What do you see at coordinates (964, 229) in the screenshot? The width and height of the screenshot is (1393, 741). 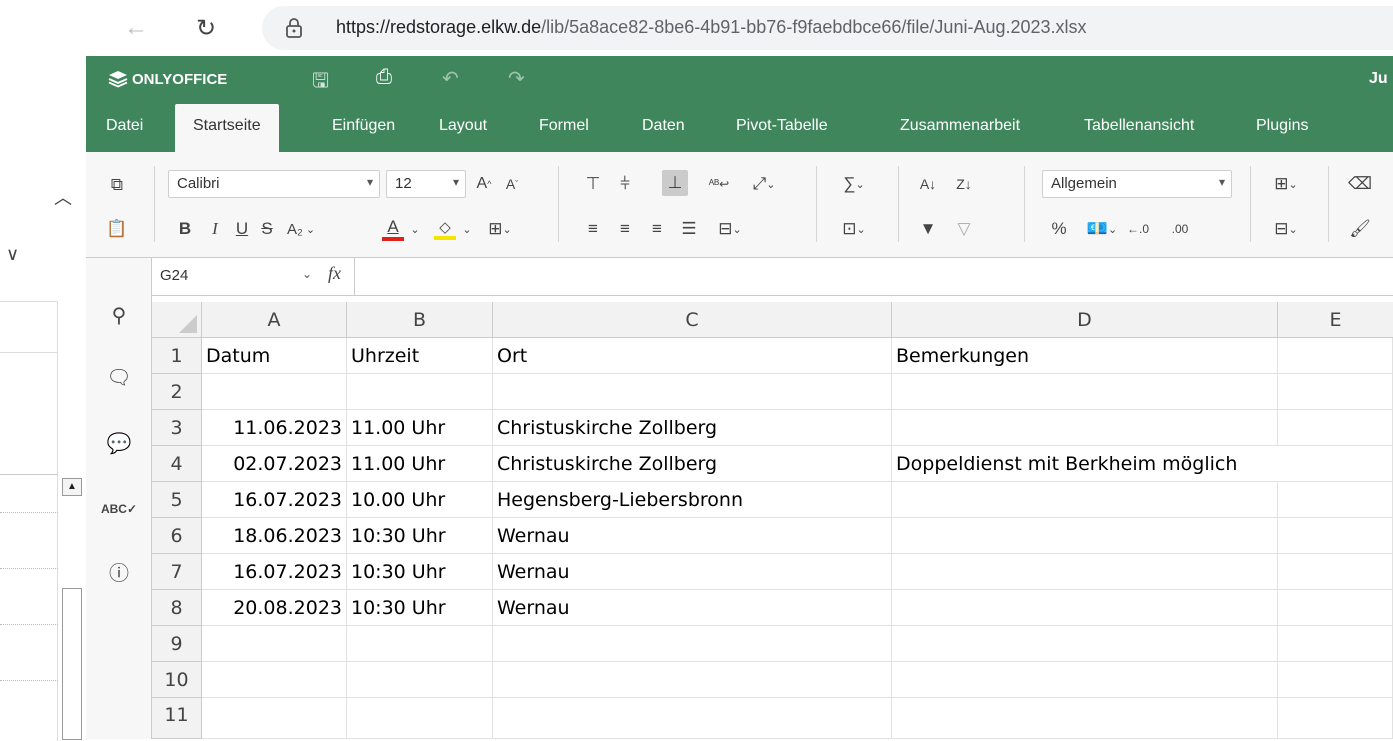 I see `clear-filter-icon: ▽` at bounding box center [964, 229].